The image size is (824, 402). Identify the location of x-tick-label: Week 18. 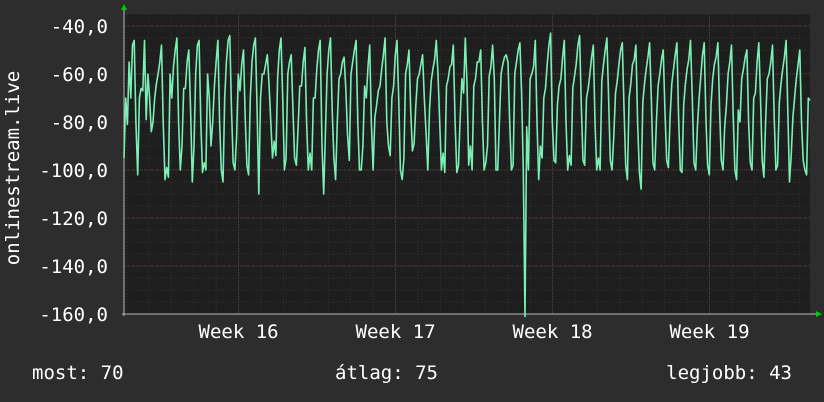
(553, 332).